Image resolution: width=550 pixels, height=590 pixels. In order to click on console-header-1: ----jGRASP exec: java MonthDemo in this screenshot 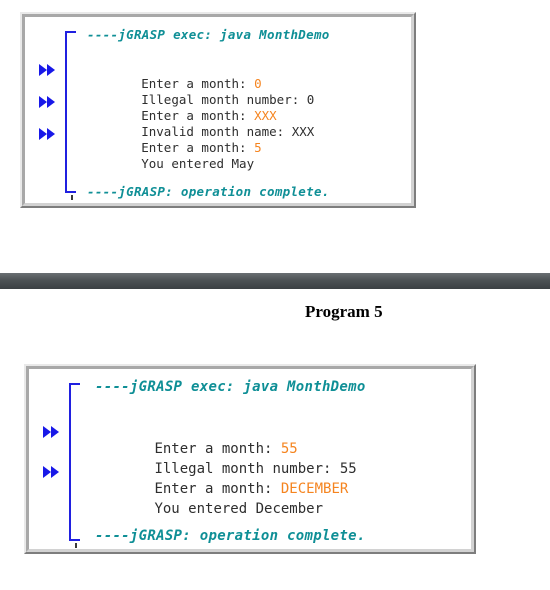, I will do `click(208, 34)`.